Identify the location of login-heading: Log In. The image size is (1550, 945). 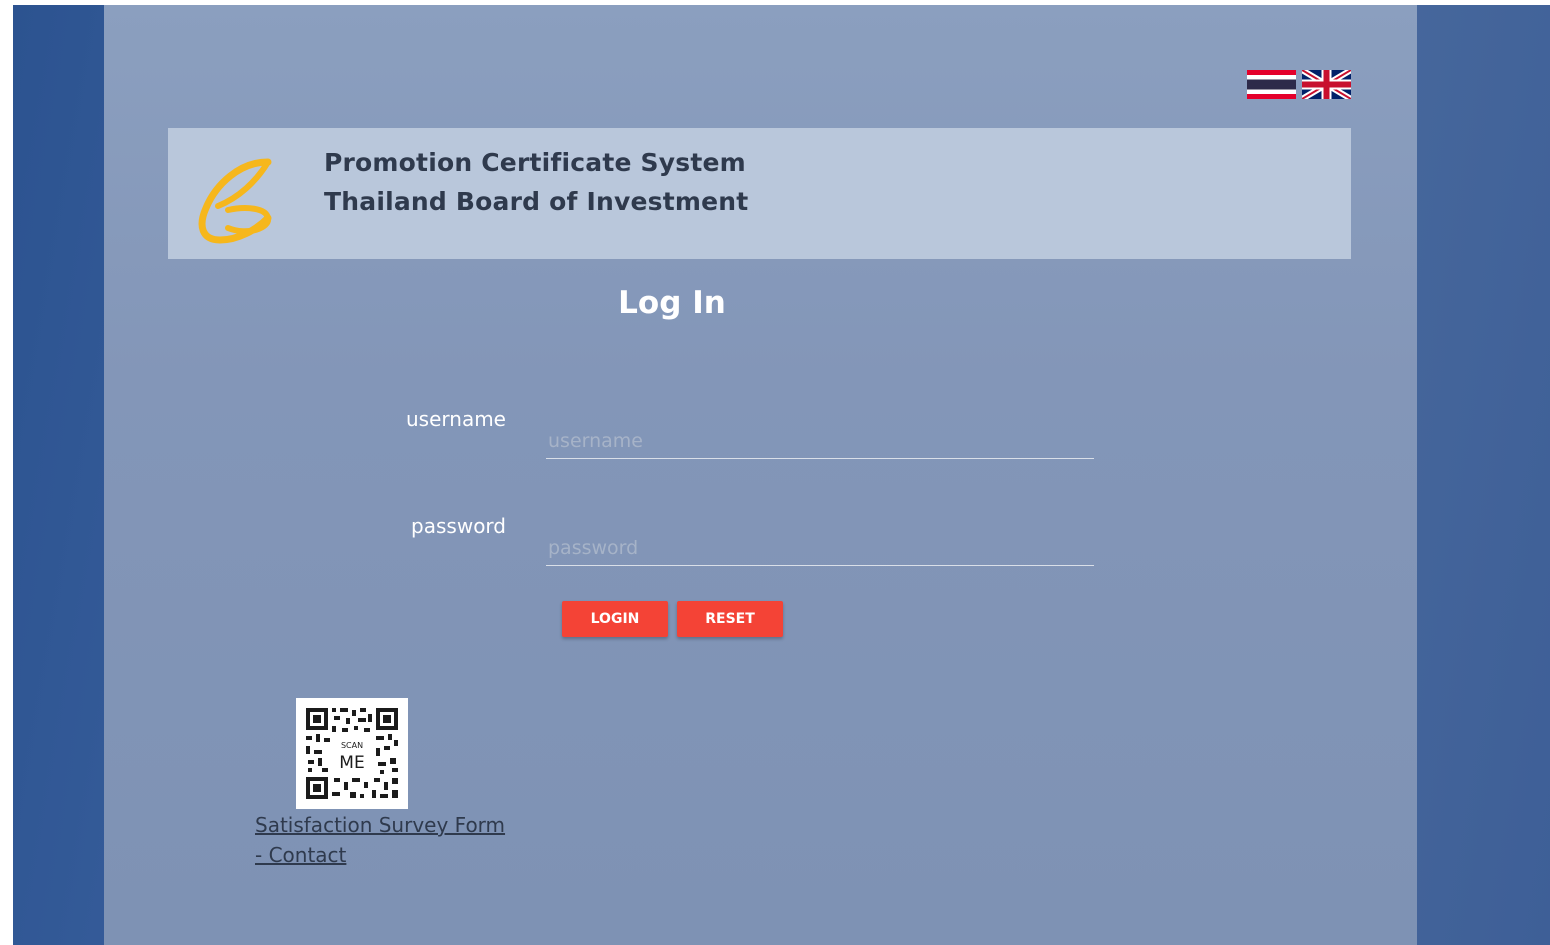
(672, 303).